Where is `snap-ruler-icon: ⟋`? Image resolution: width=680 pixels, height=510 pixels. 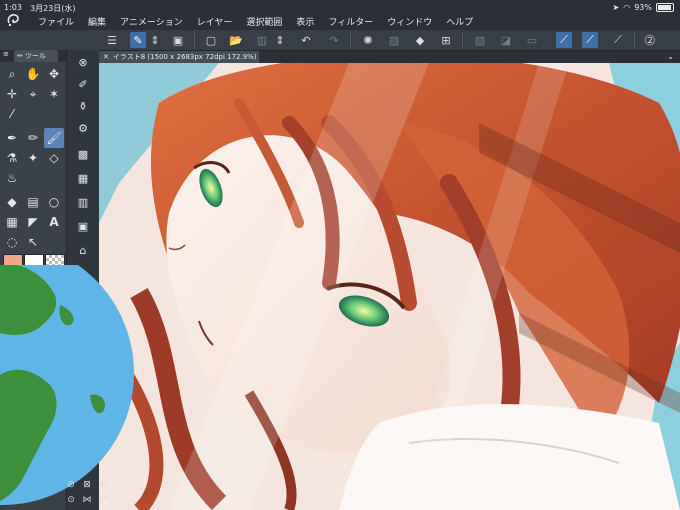 snap-ruler-icon: ⟋ is located at coordinates (564, 40).